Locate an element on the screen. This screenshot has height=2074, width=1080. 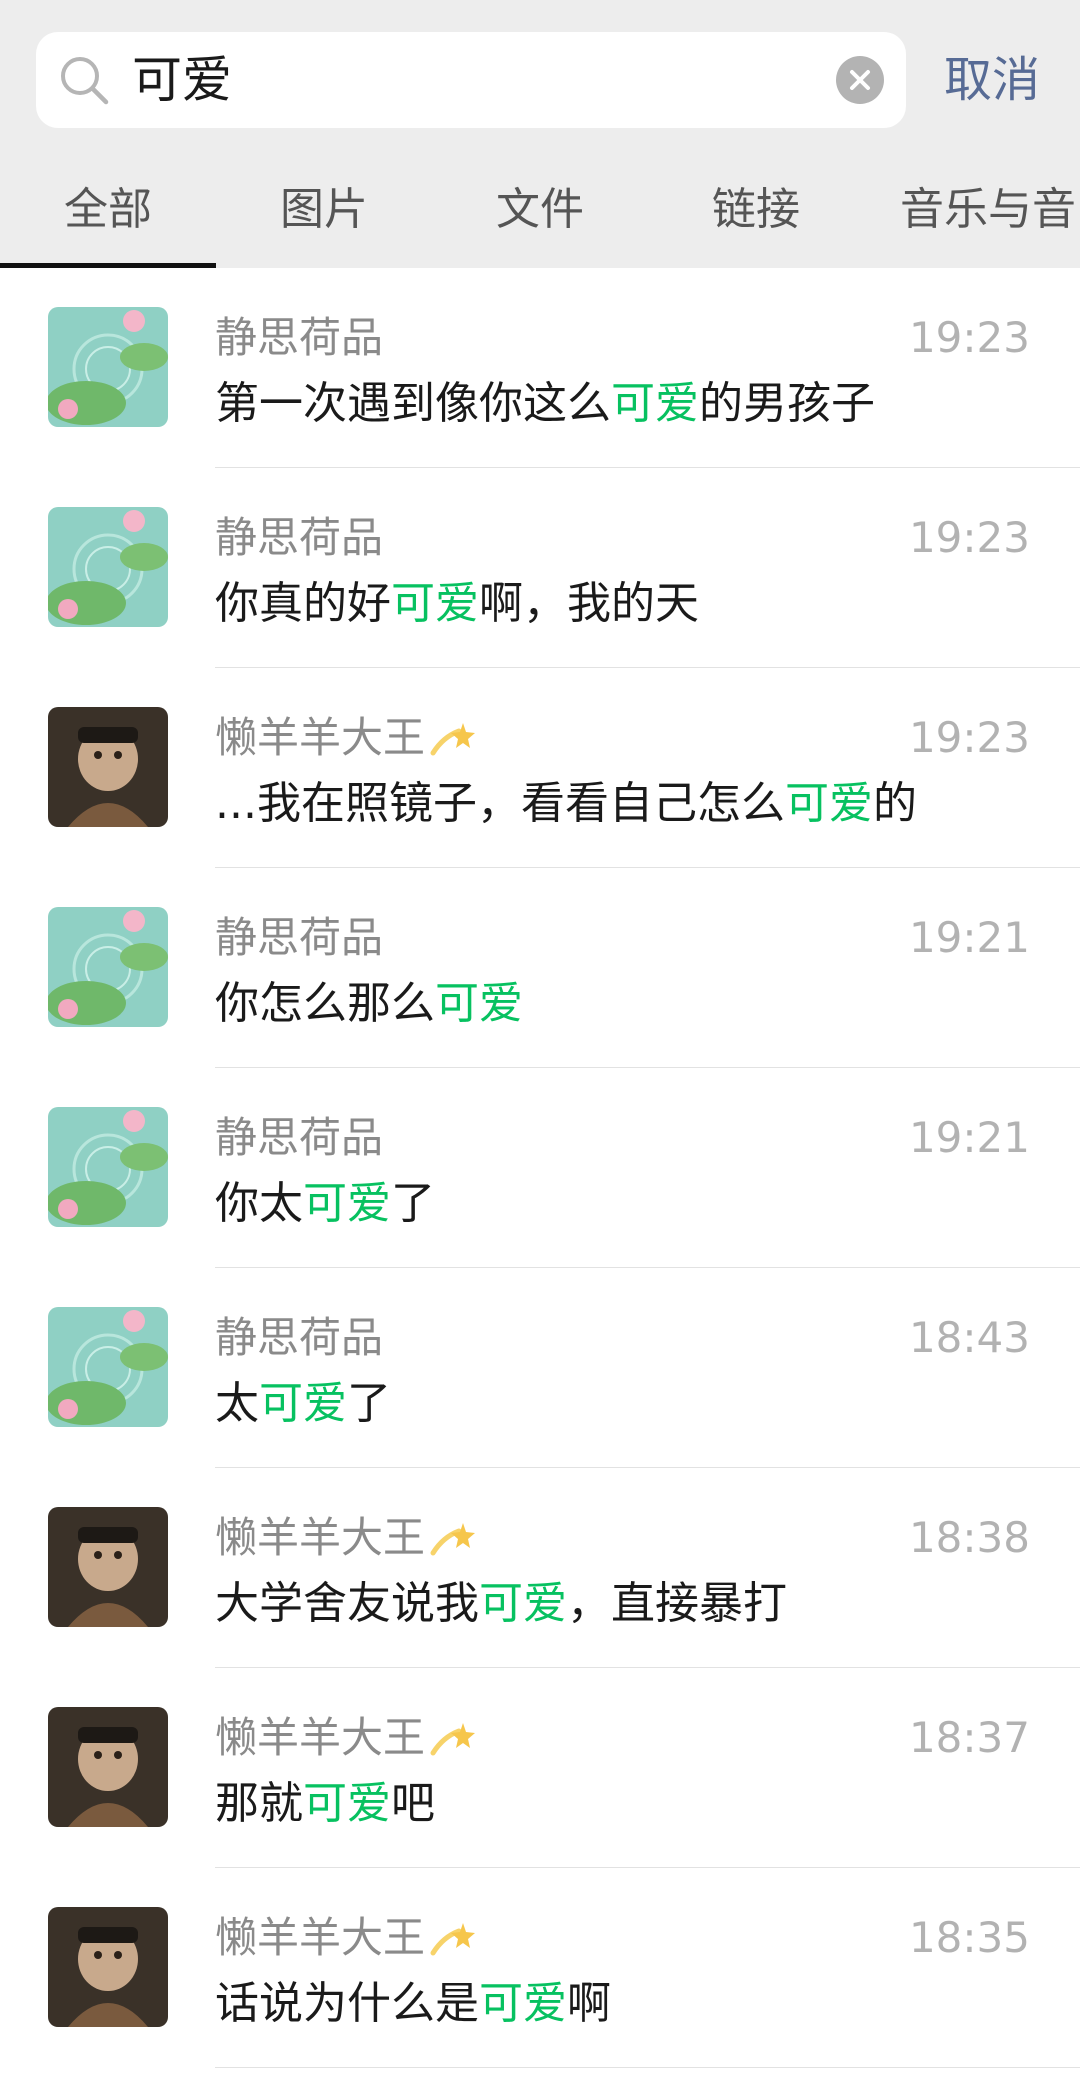
message-snippet: 太可爱了 is located at coordinates (303, 1404).